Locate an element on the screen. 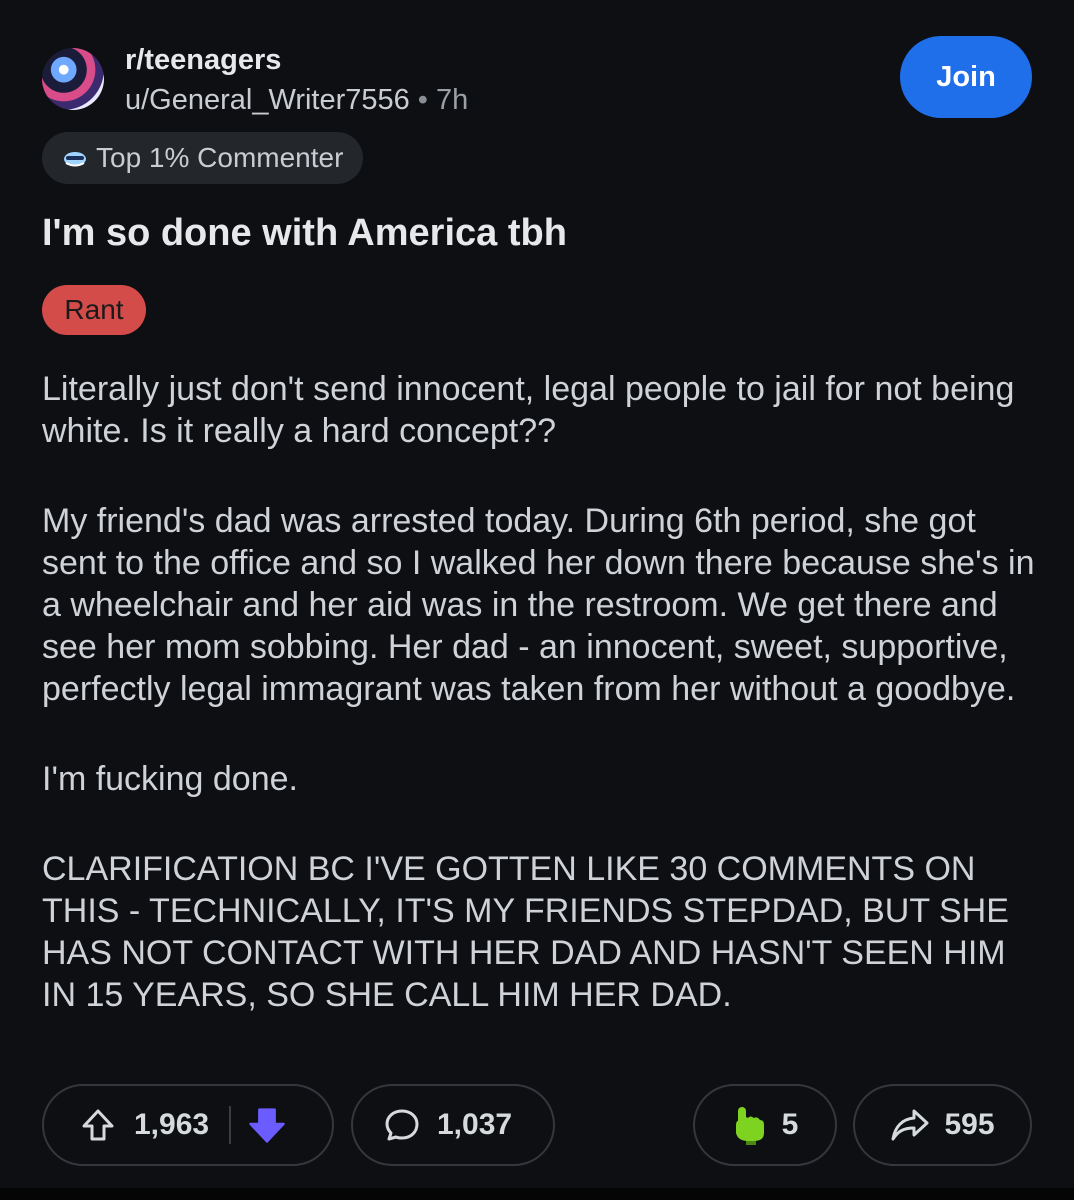 The image size is (1074, 1200). commenter-badge-icon is located at coordinates (75, 158).